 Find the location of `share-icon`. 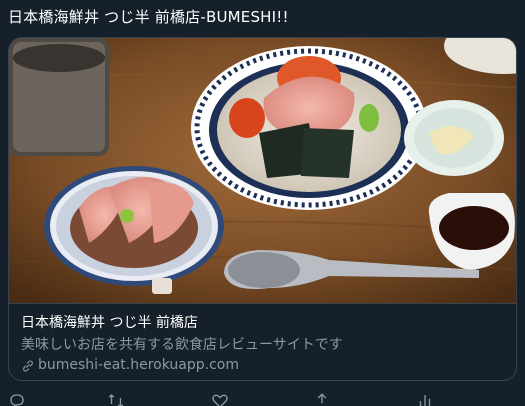

share-icon is located at coordinates (322, 399).